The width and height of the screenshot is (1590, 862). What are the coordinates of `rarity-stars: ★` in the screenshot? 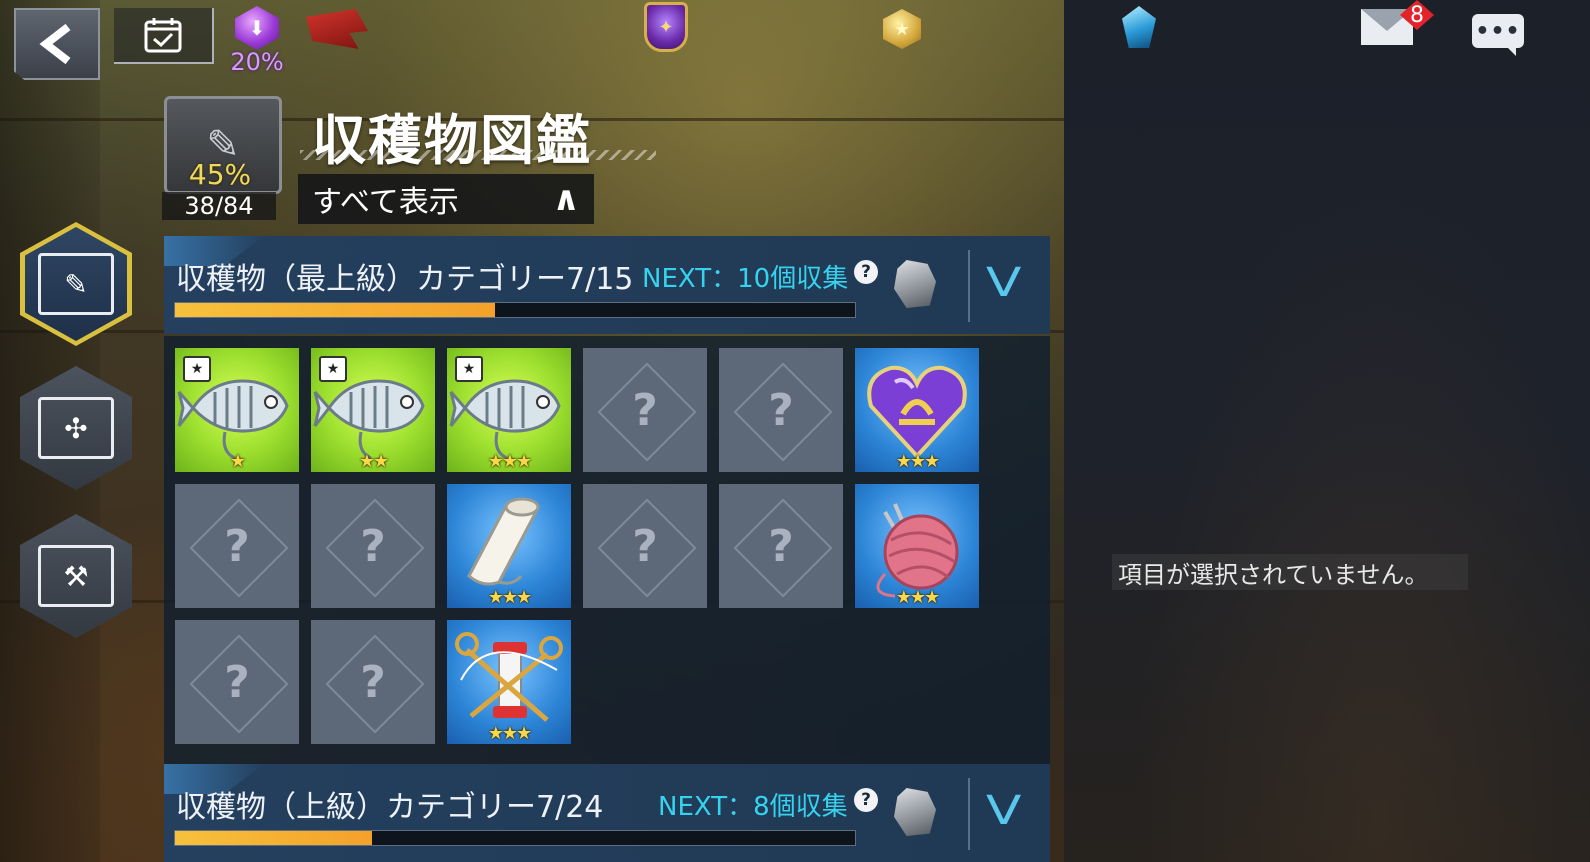 It's located at (237, 461).